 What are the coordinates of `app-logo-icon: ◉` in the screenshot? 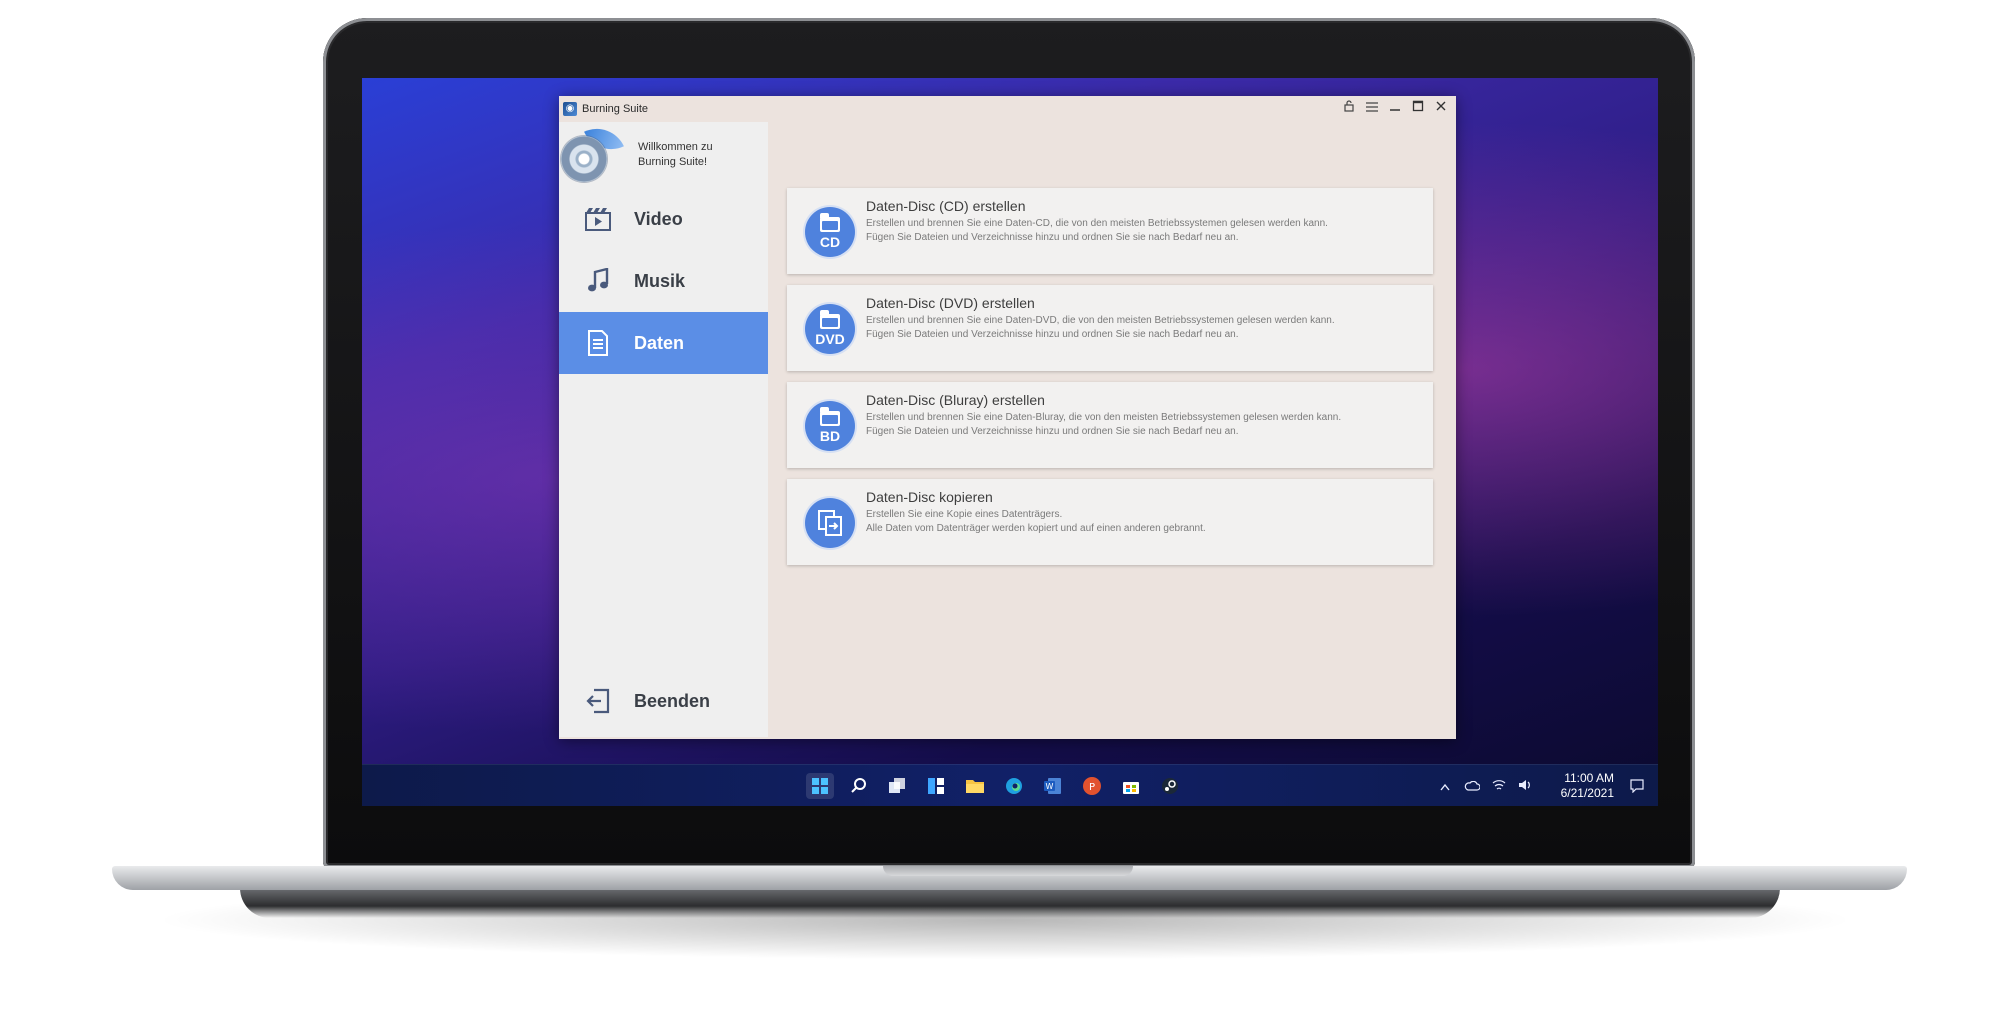 It's located at (570, 109).